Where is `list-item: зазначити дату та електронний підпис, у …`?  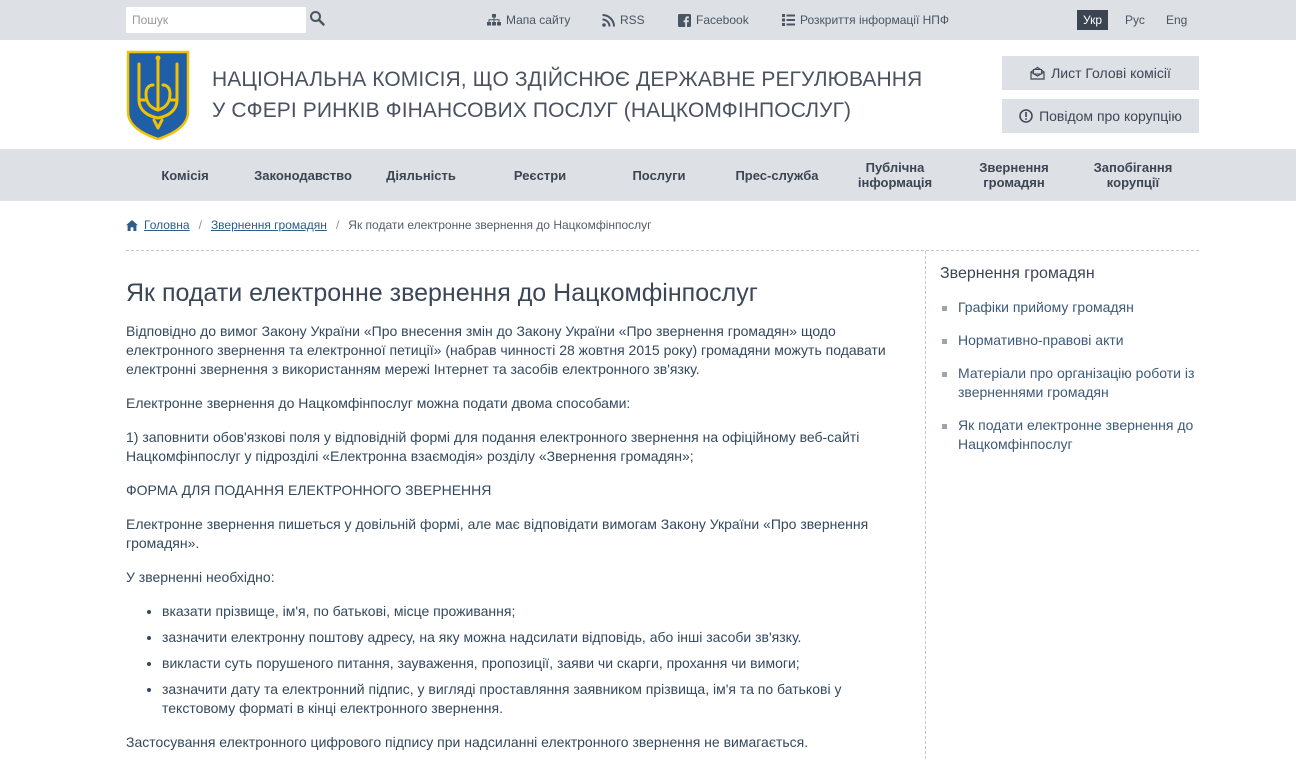 list-item: зазначити дату та електронний підпис, у … is located at coordinates (536, 699).